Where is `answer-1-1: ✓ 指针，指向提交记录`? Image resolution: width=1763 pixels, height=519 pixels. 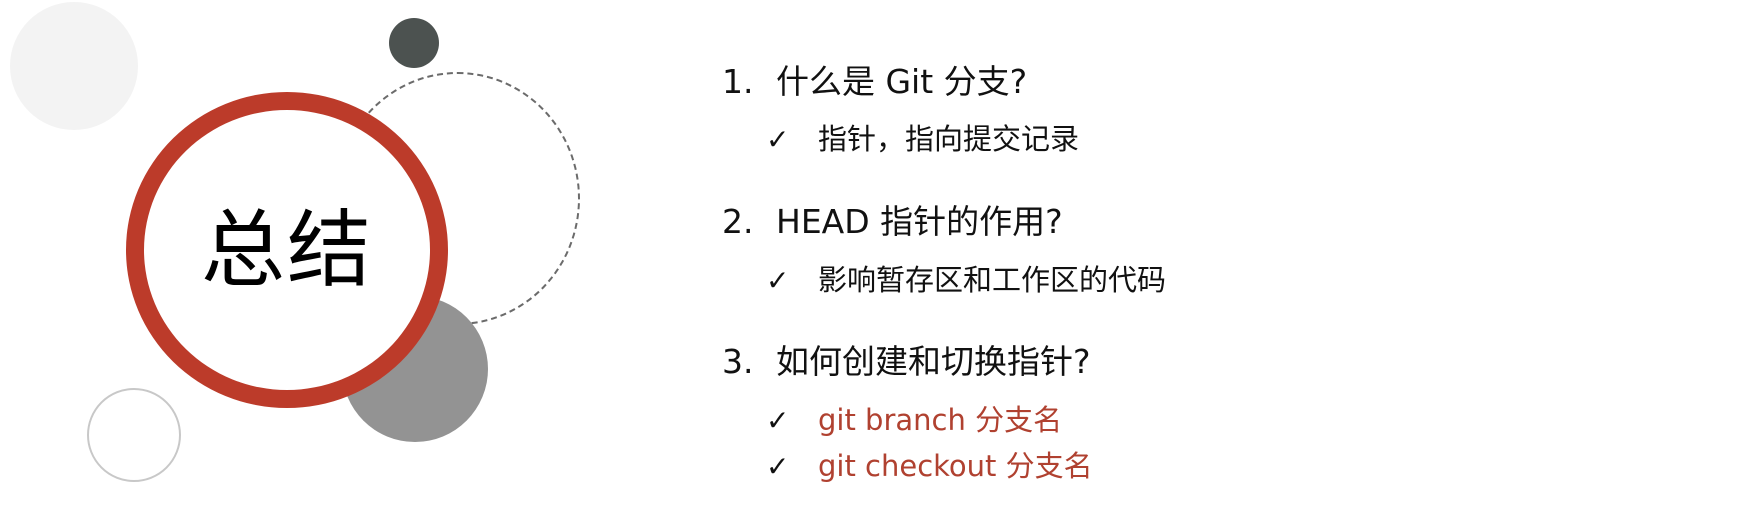 answer-1-1: ✓ 指针，指向提交记录 is located at coordinates (922, 139).